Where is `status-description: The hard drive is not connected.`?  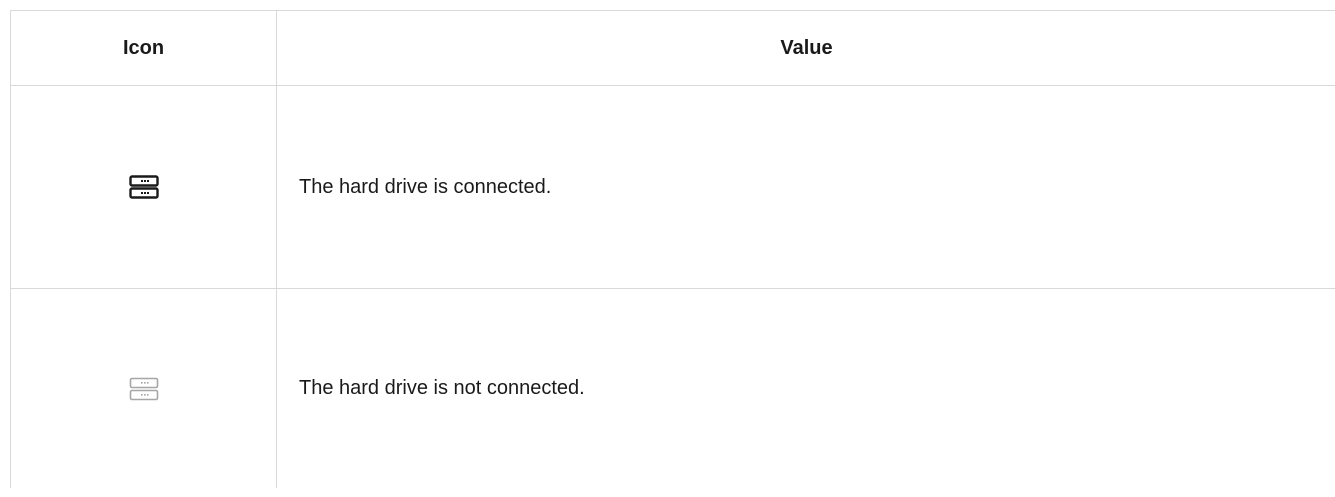 status-description: The hard drive is not connected. is located at coordinates (442, 388).